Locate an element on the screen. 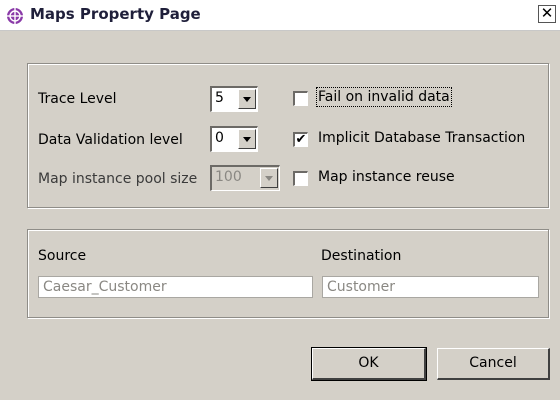  trace-level-combo: 5 is located at coordinates (234, 99).